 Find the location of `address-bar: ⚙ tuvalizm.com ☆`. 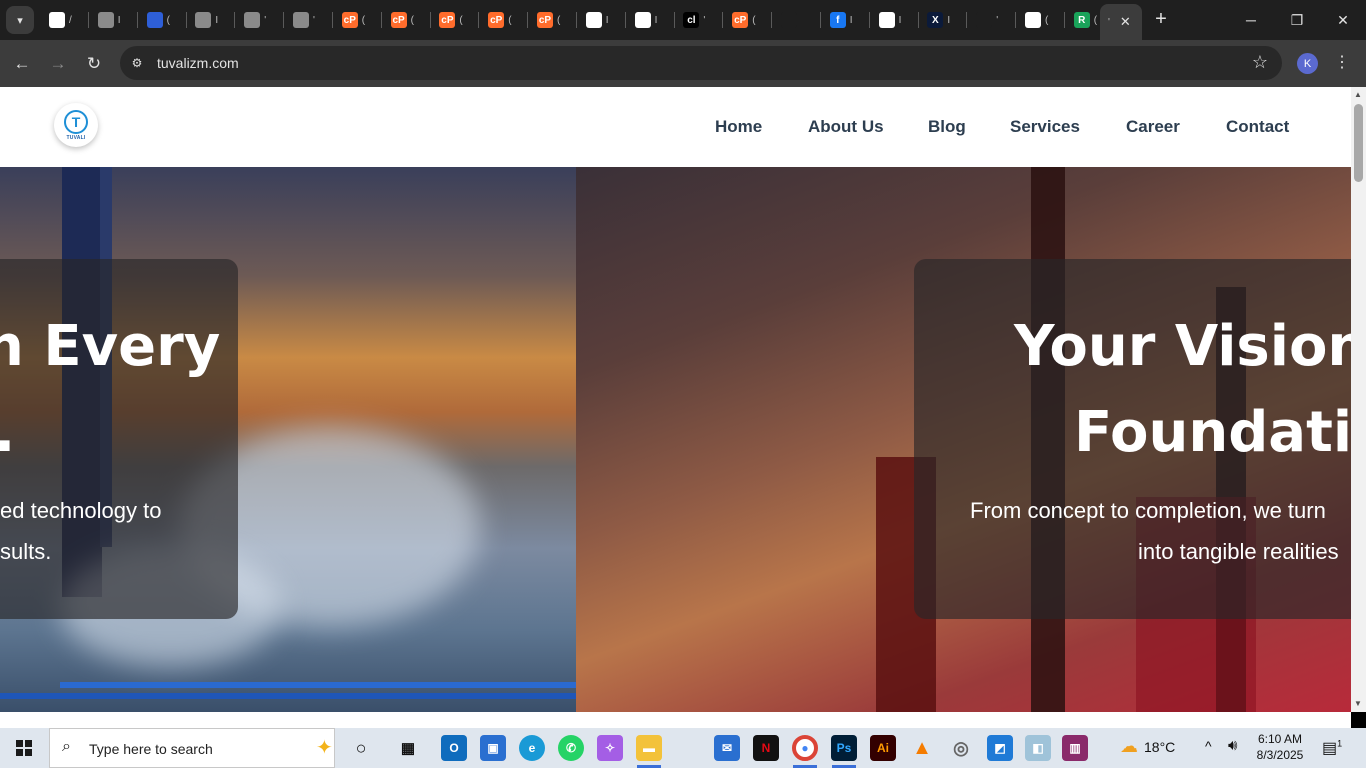

address-bar: ⚙ tuvalizm.com ☆ is located at coordinates (701, 63).